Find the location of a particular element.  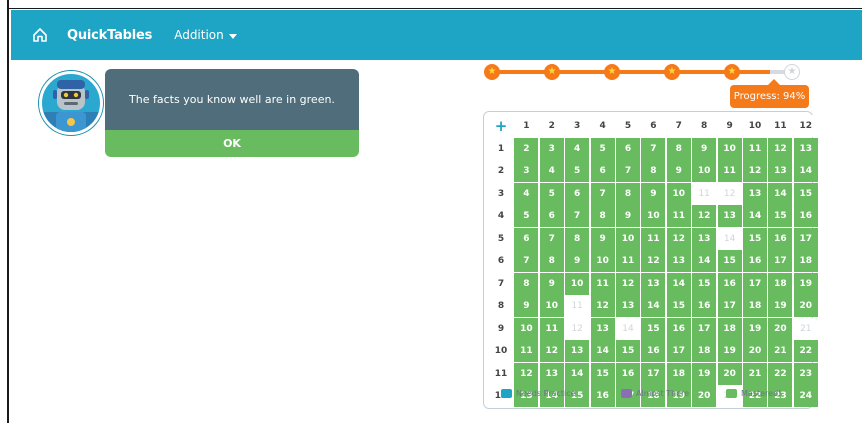

fact-cell-mastered: 2 is located at coordinates (526, 148).